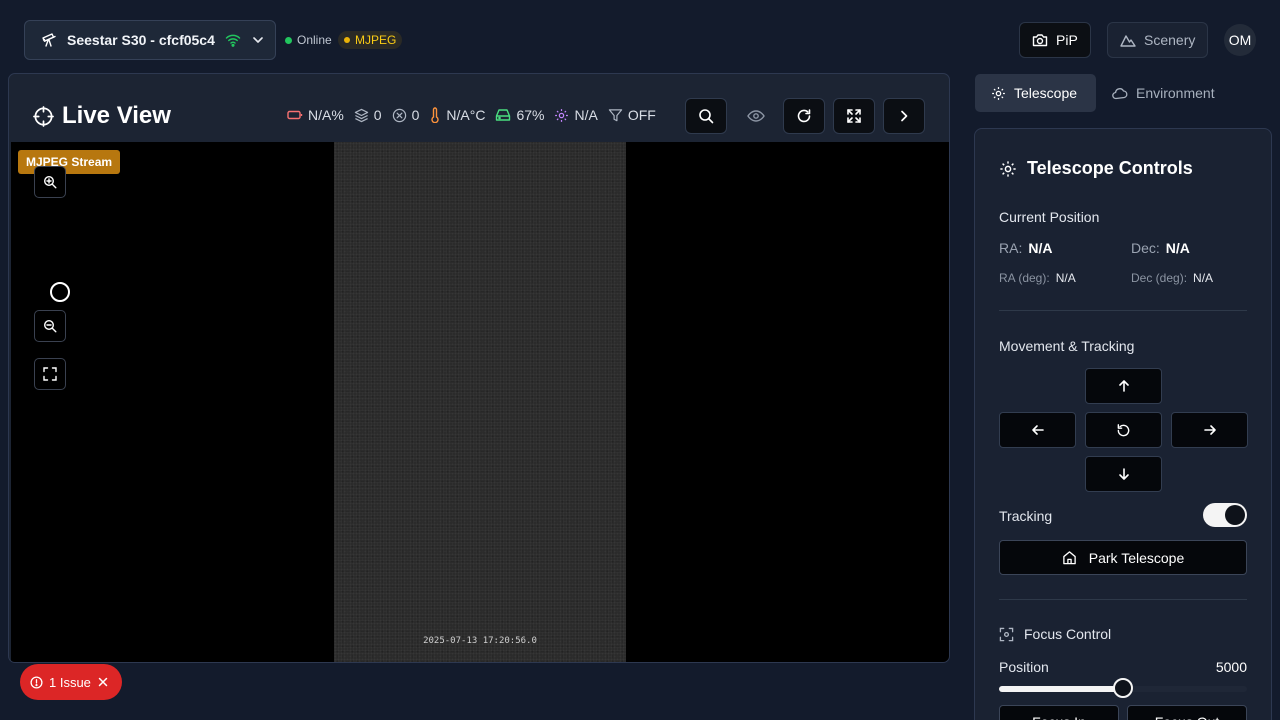 Image resolution: width=1280 pixels, height=720 pixels. Describe the element at coordinates (1159, 278) in the screenshot. I see `dec-deg-label: Dec (deg):` at that location.